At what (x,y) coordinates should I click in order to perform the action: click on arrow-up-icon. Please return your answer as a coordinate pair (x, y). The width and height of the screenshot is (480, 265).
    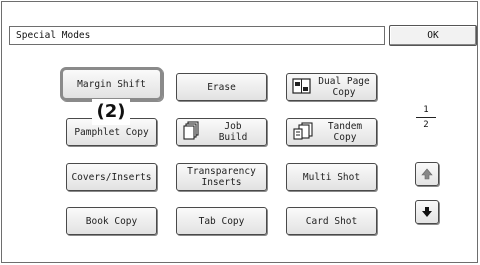
    Looking at the image, I should click on (427, 174).